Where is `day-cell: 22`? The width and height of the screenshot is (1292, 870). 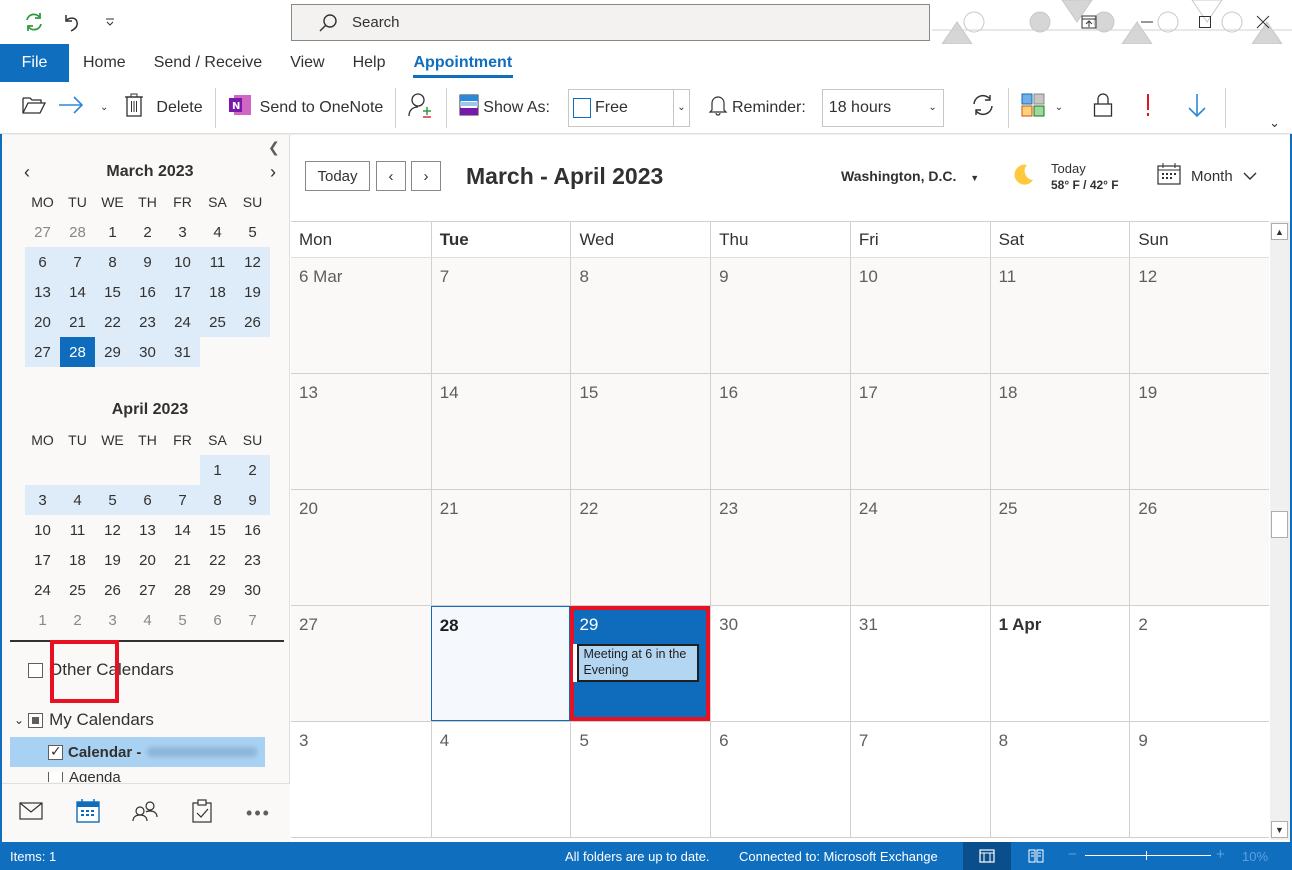 day-cell: 22 is located at coordinates (640, 547).